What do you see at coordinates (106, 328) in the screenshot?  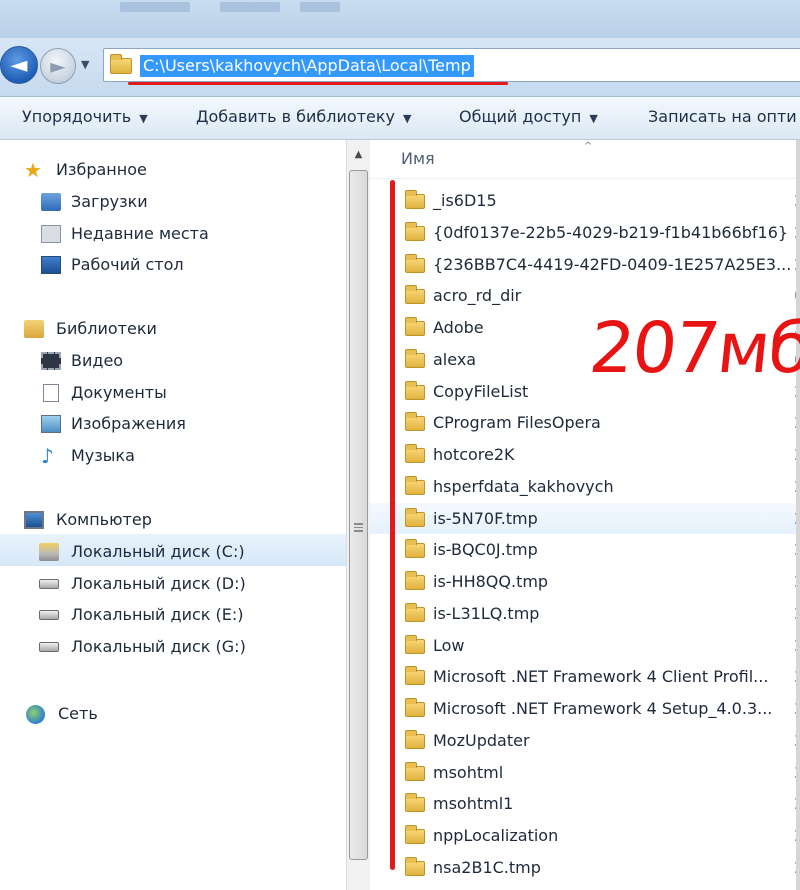 I see `sidebar-item-label: Библиотеки` at bounding box center [106, 328].